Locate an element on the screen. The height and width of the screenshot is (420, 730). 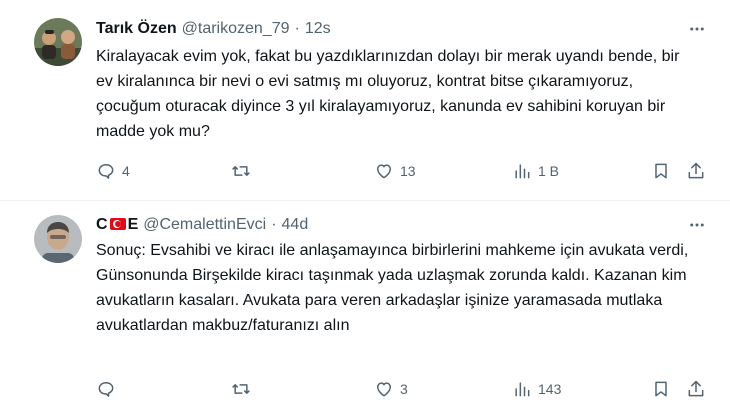
like-count: 3 is located at coordinates (404, 389).